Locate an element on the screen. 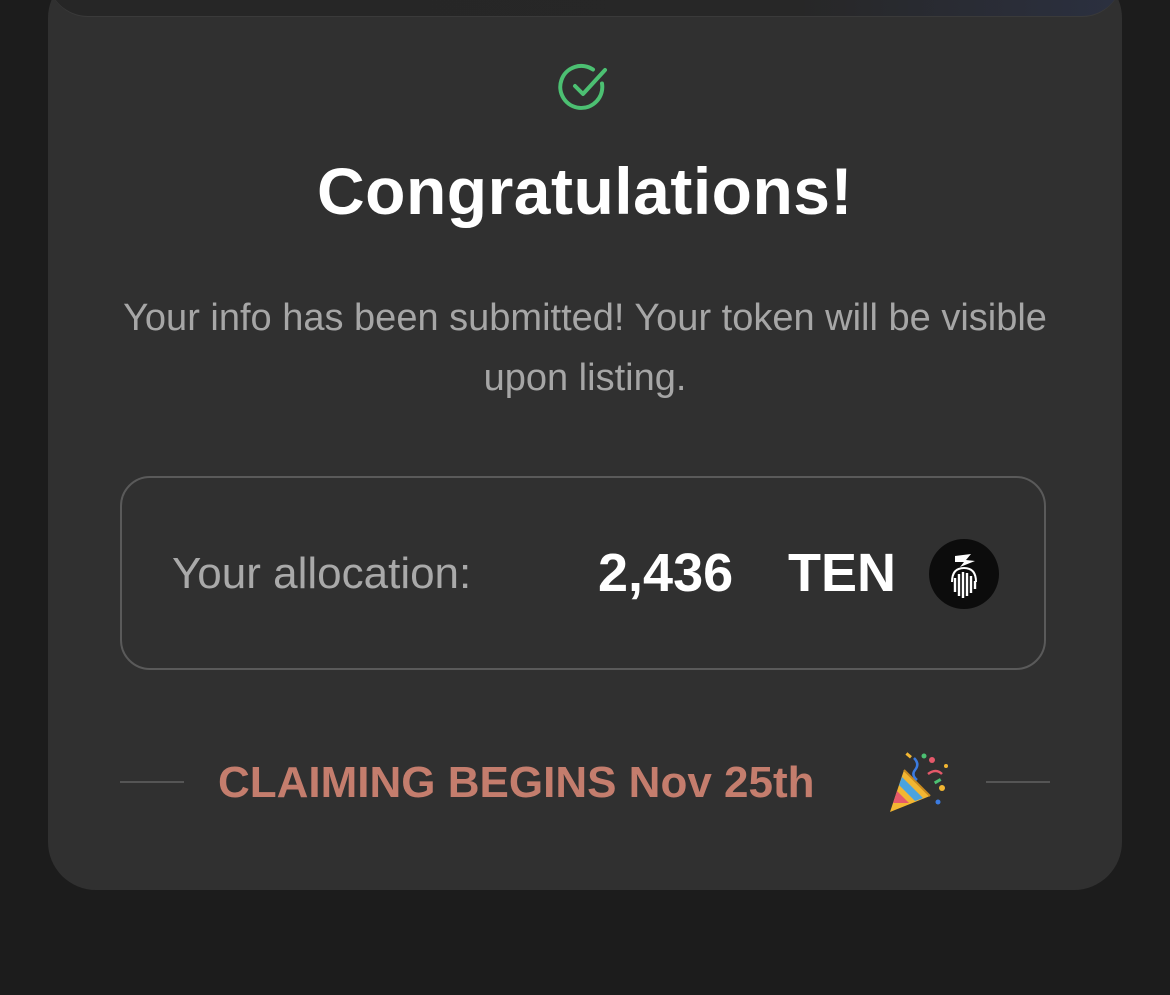 The width and height of the screenshot is (1170, 995). divider-right is located at coordinates (1018, 782).